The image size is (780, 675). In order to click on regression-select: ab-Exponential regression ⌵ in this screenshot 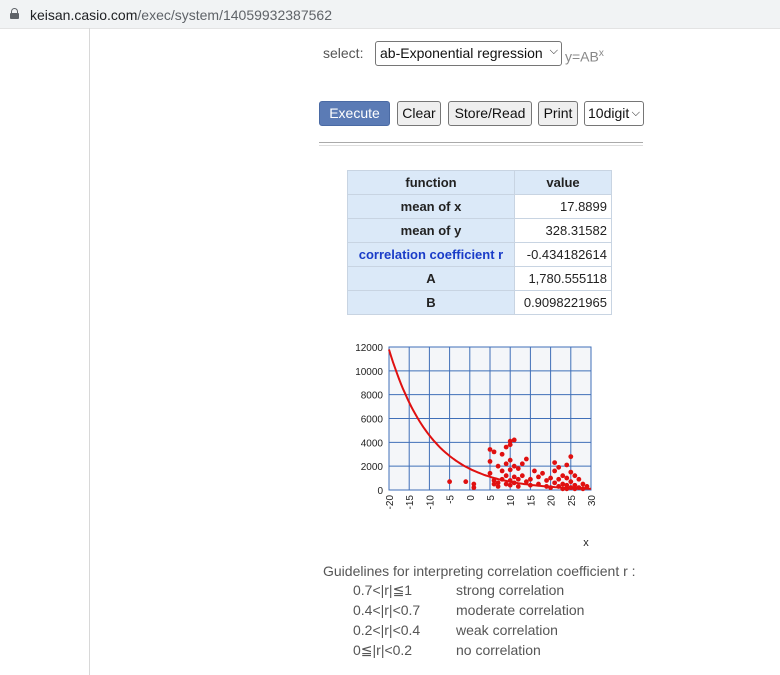, I will do `click(468, 53)`.